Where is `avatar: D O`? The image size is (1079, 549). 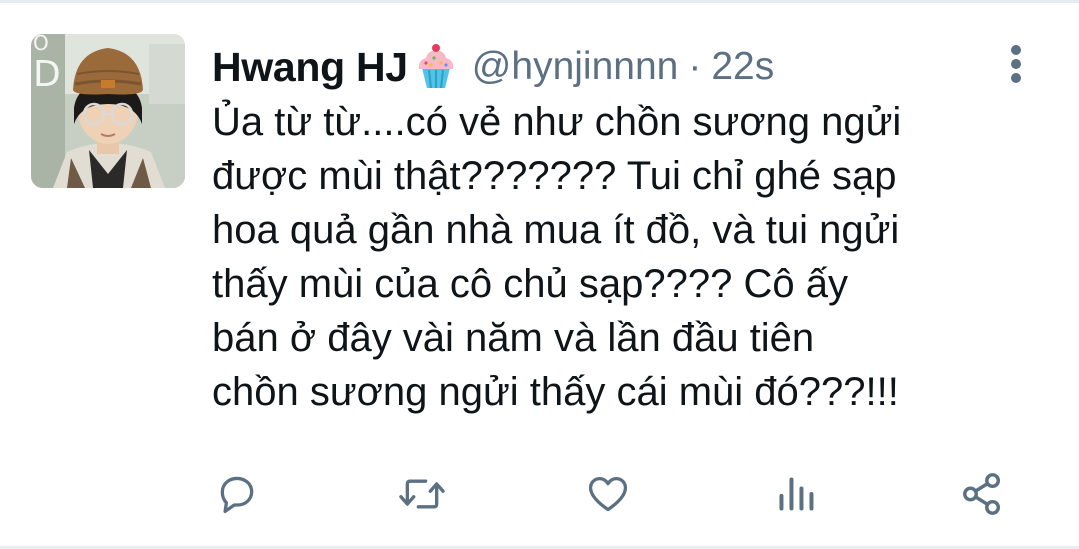
avatar: D O is located at coordinates (108, 111).